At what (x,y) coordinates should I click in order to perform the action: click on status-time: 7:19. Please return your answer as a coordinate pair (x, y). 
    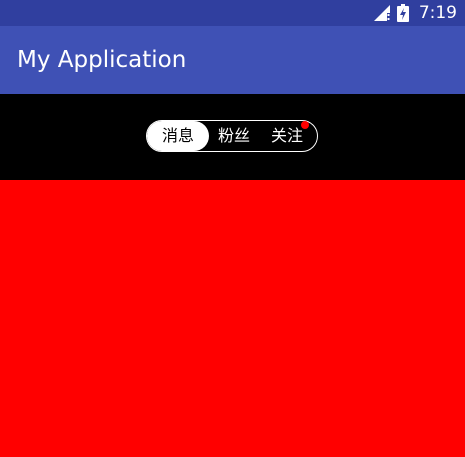
    Looking at the image, I should click on (437, 13).